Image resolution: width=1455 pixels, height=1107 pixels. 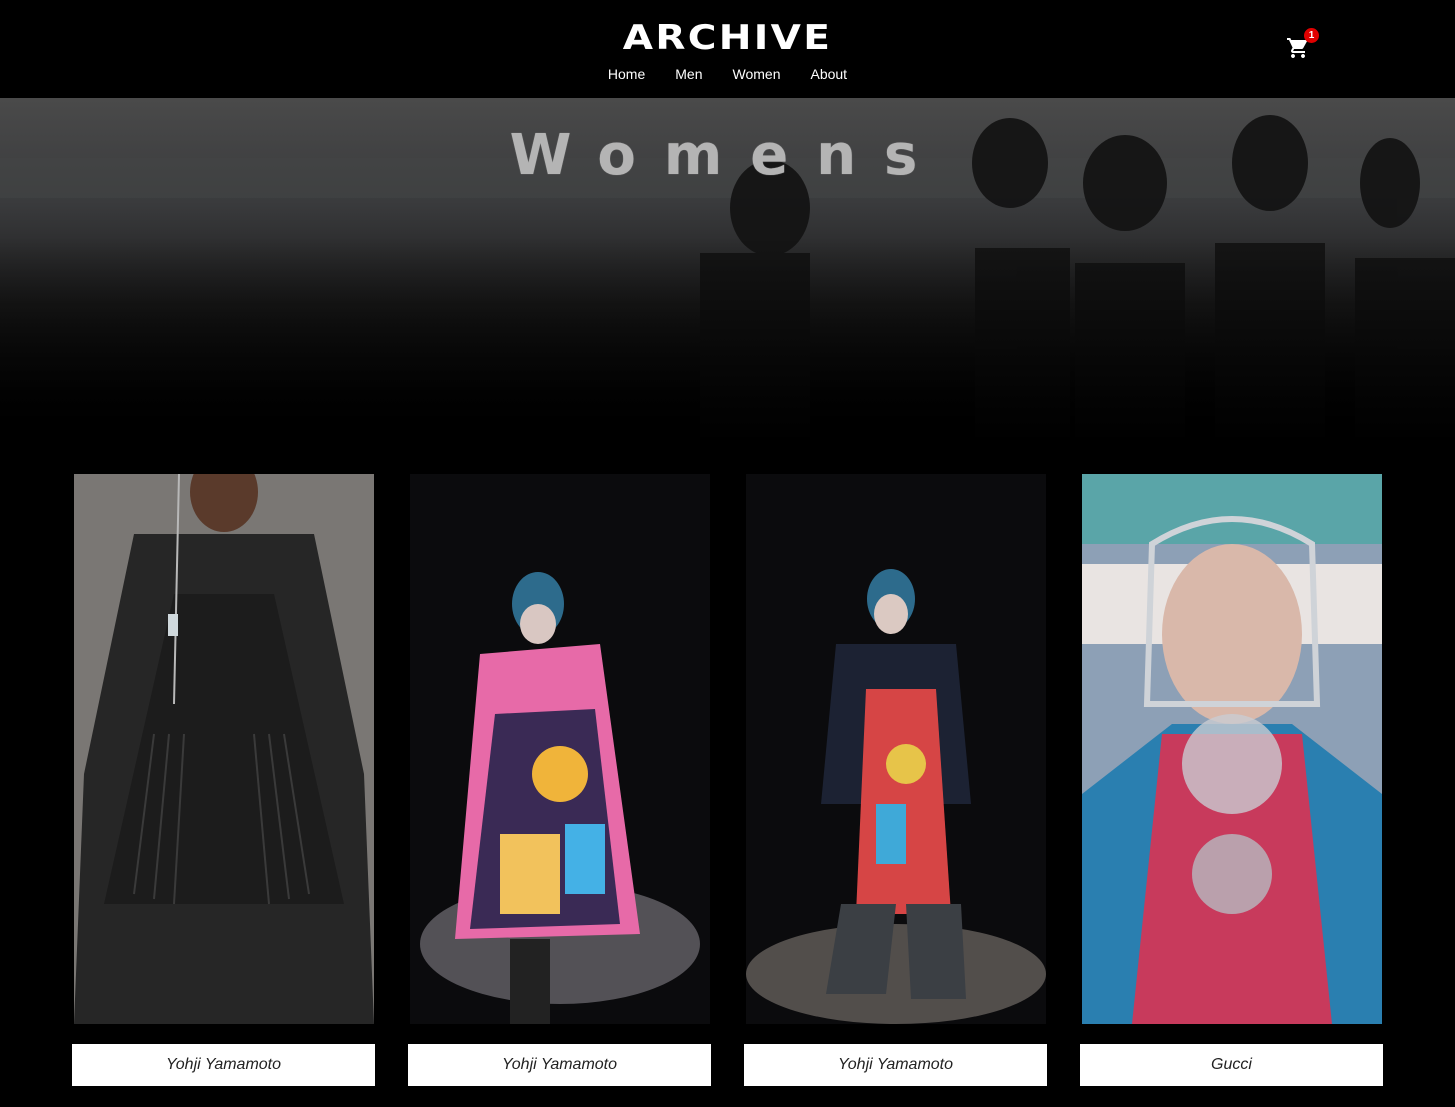 What do you see at coordinates (727, 74) in the screenshot?
I see `main-nav: Home Men Women About` at bounding box center [727, 74].